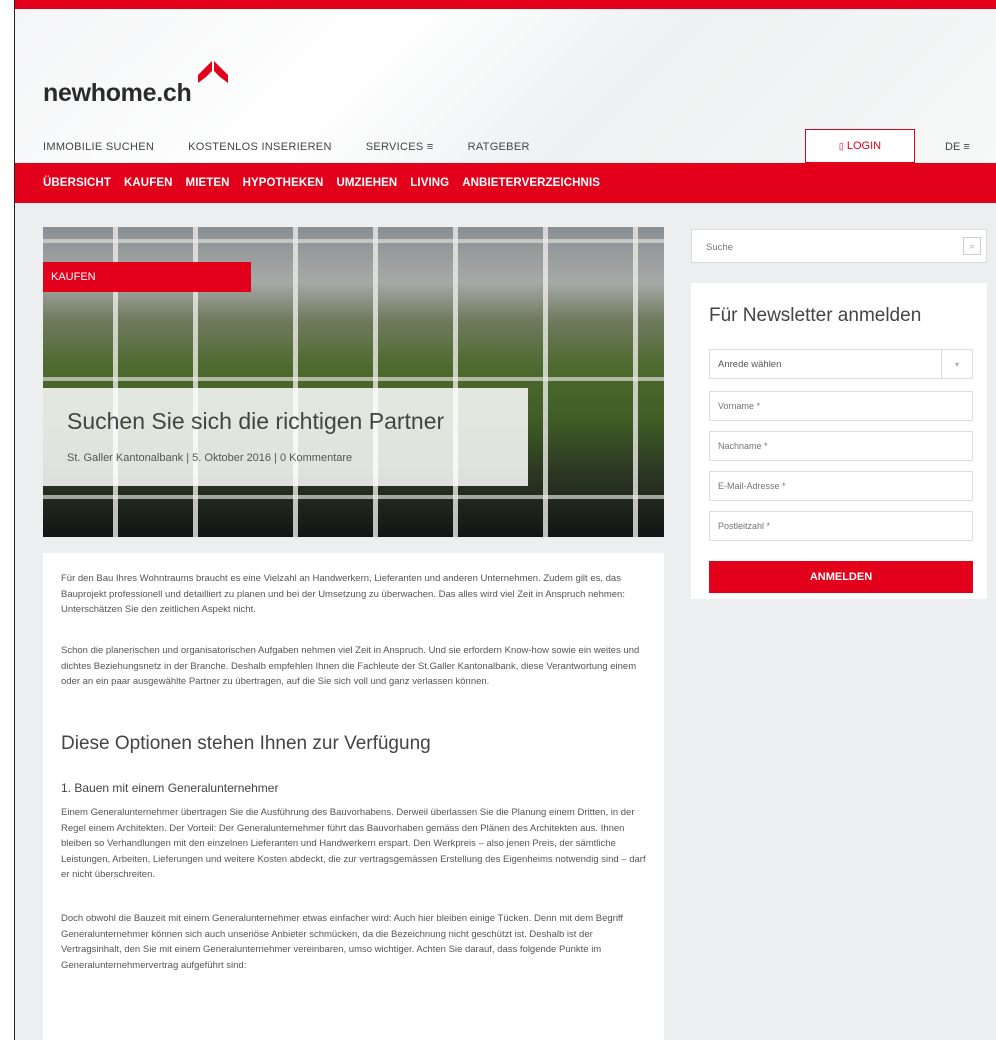  I want to click on top-accent-bar, so click(505, 4).